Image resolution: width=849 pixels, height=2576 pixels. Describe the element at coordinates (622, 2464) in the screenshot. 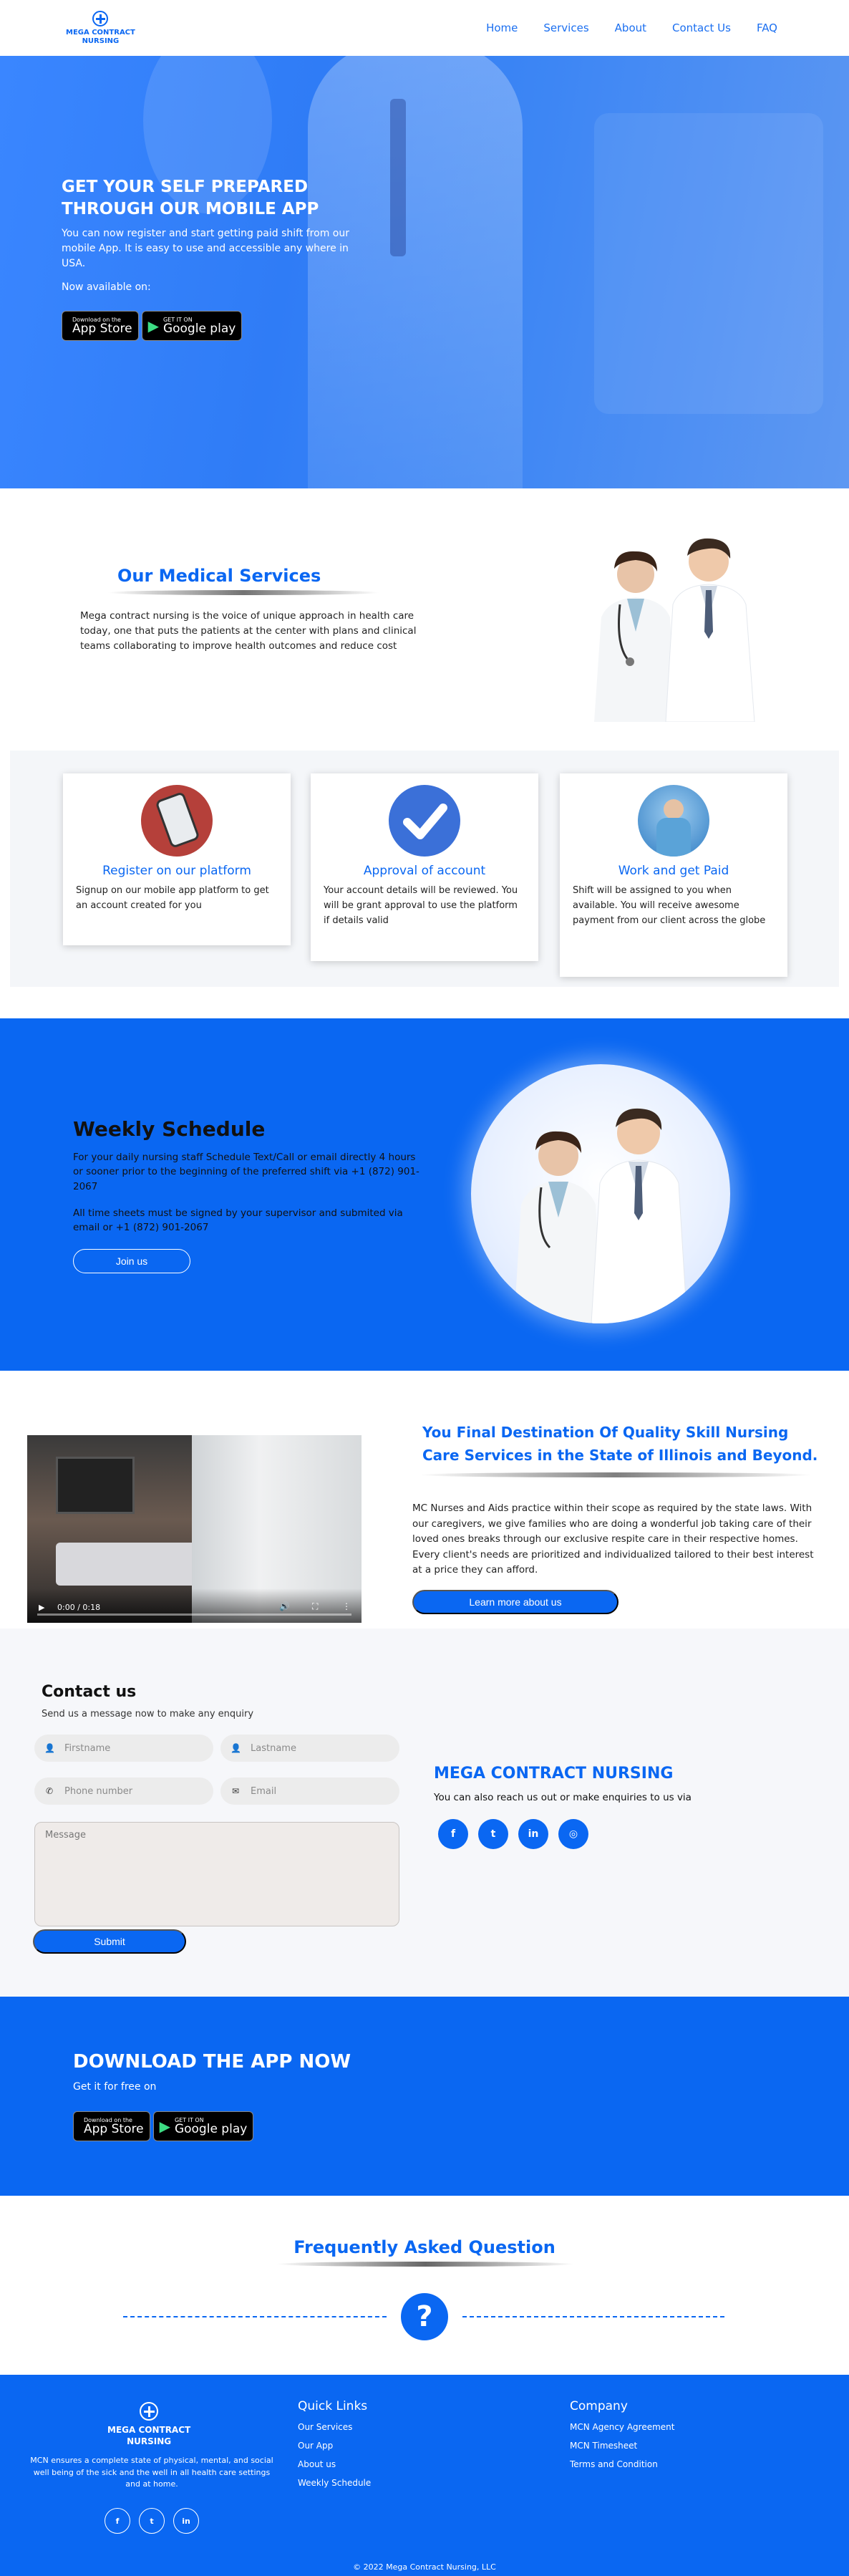

I see `footer-link-terms: Terms and Condition` at that location.